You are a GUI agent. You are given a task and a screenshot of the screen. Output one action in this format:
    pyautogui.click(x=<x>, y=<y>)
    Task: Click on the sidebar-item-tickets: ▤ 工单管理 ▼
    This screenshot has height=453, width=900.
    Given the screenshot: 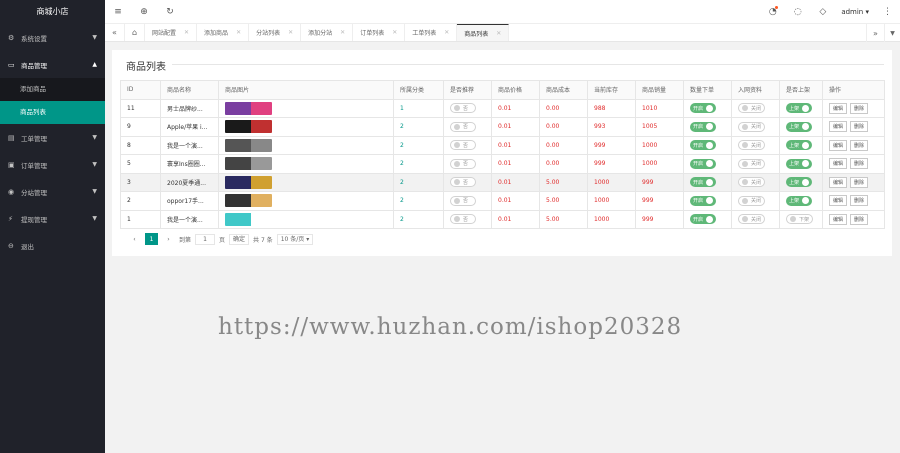 What is the action you would take?
    pyautogui.click(x=52, y=137)
    